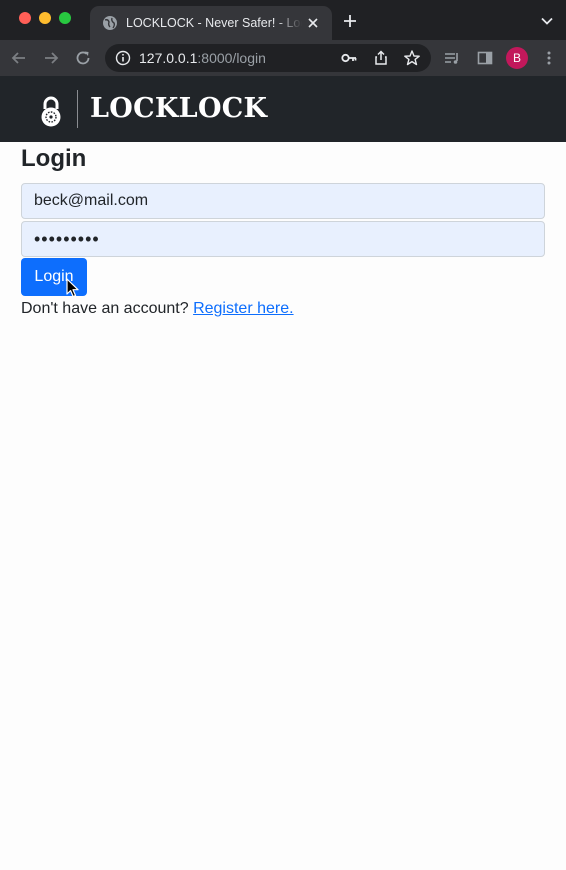  I want to click on profile-avatar: B, so click(517, 58).